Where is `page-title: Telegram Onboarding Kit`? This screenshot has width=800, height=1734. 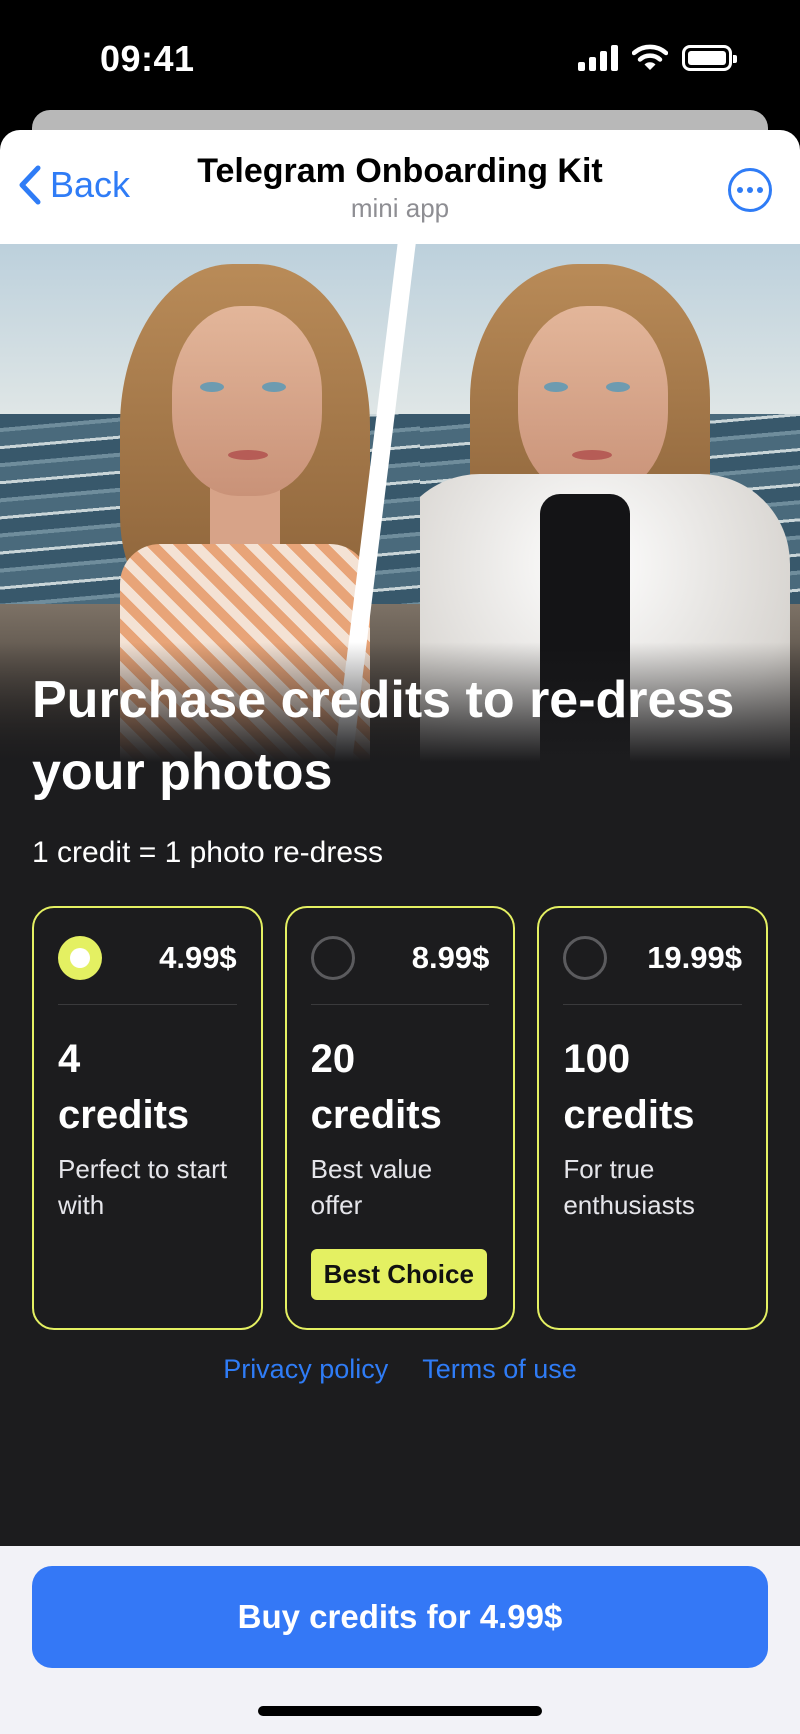
page-title: Telegram Onboarding Kit is located at coordinates (400, 171).